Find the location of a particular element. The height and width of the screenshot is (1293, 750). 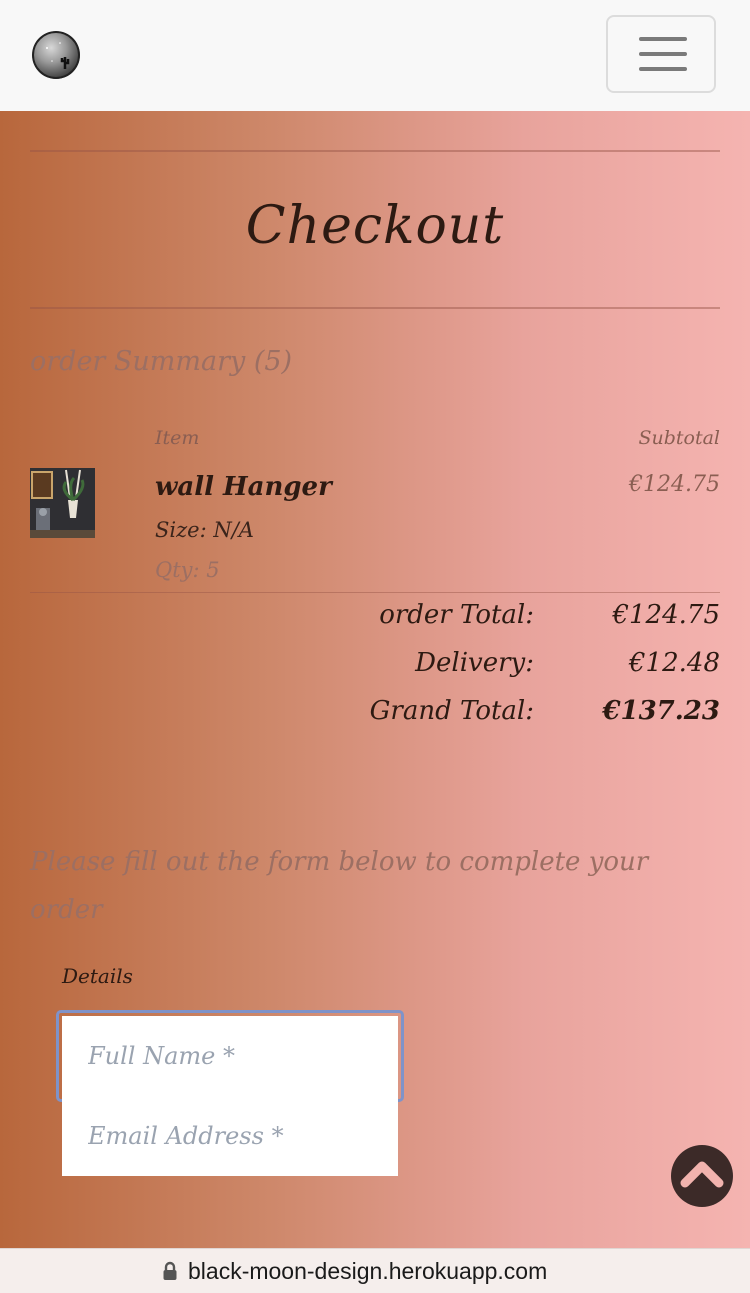

order-total-value: €124.75 is located at coordinates (666, 615).